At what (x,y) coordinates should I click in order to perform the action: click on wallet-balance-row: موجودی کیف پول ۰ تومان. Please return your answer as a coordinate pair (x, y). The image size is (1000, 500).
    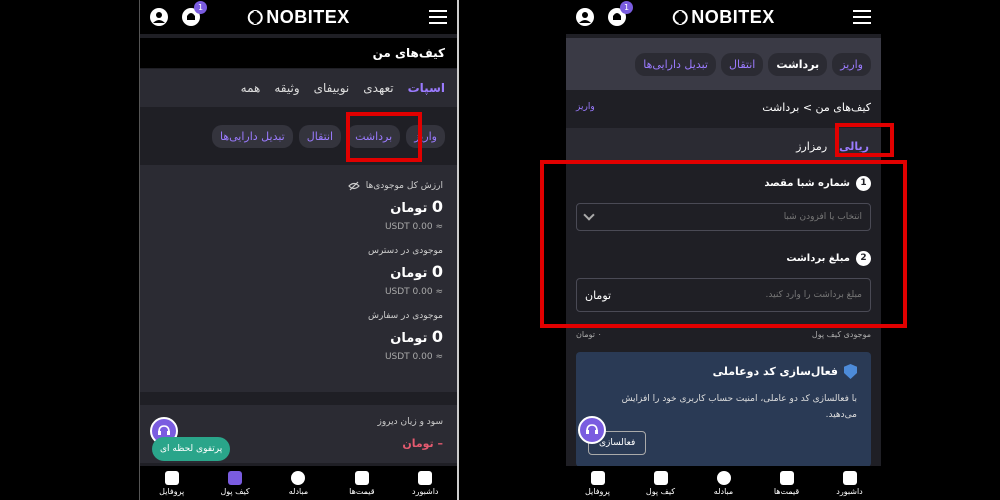
    Looking at the image, I should click on (723, 334).